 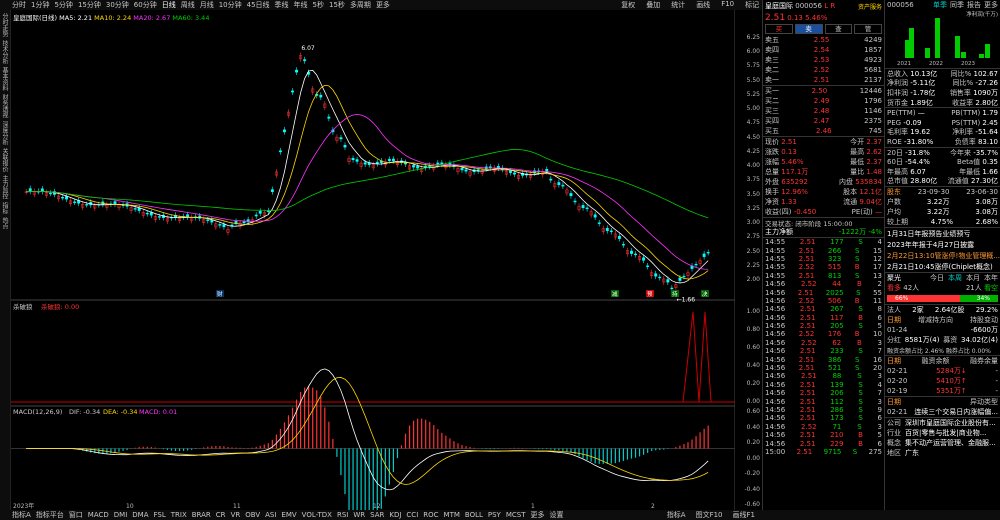 What do you see at coordinates (779, 29) in the screenshot?
I see `buy-button: 买` at bounding box center [779, 29].